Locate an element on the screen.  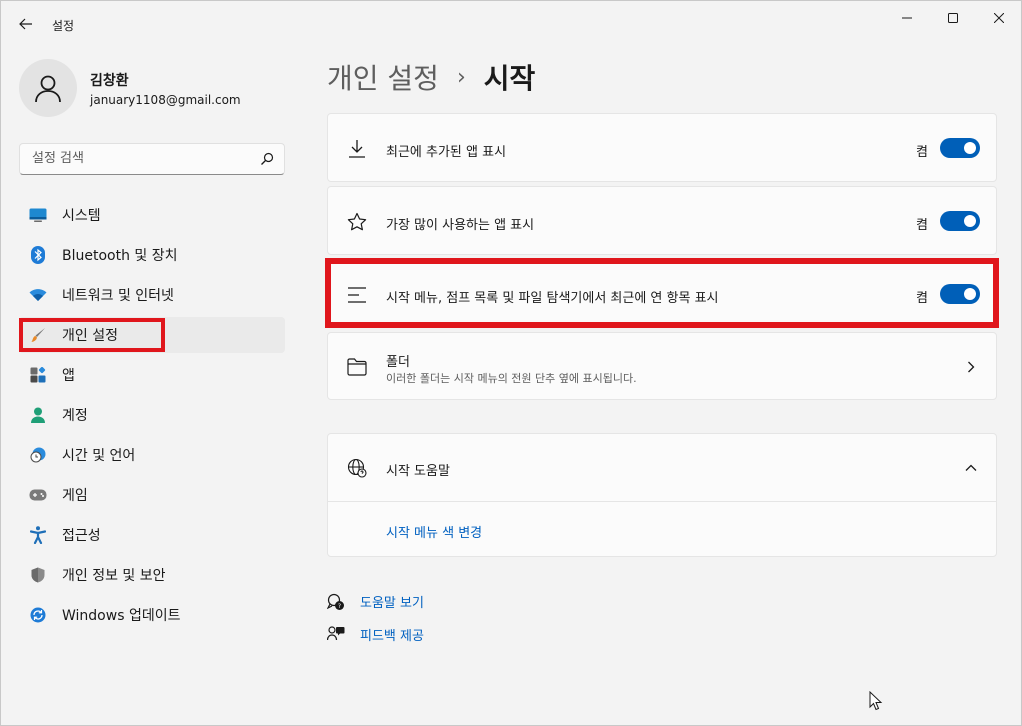
folder-icon is located at coordinates (357, 367).